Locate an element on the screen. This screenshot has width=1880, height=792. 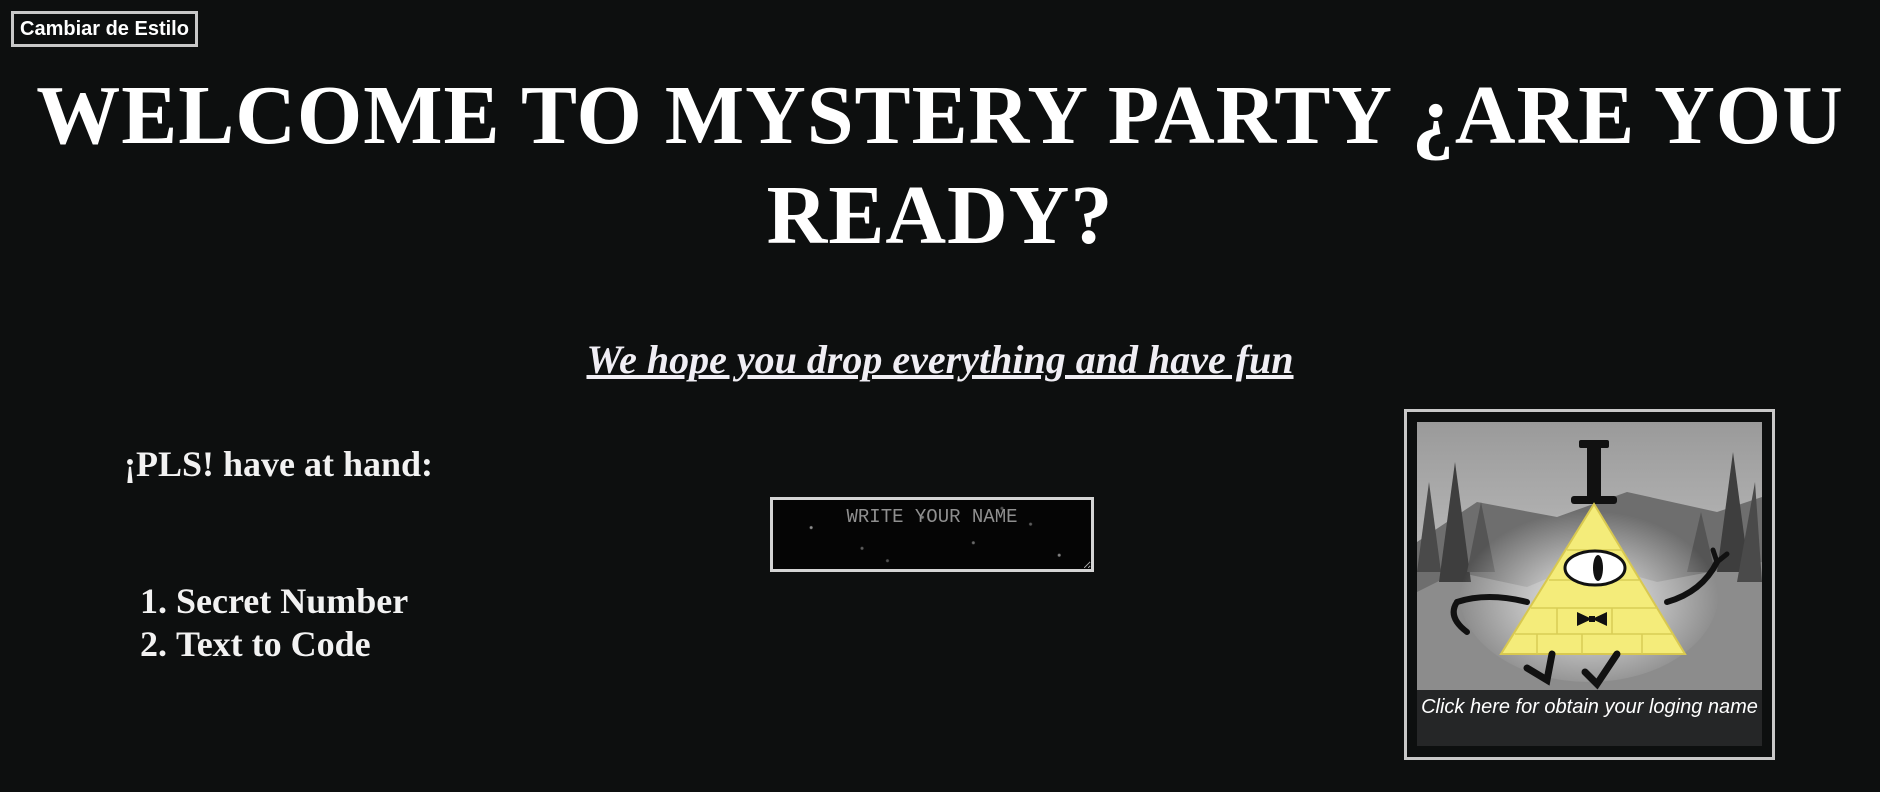
tagline: We hope you drop everything and have fun is located at coordinates (940, 359).